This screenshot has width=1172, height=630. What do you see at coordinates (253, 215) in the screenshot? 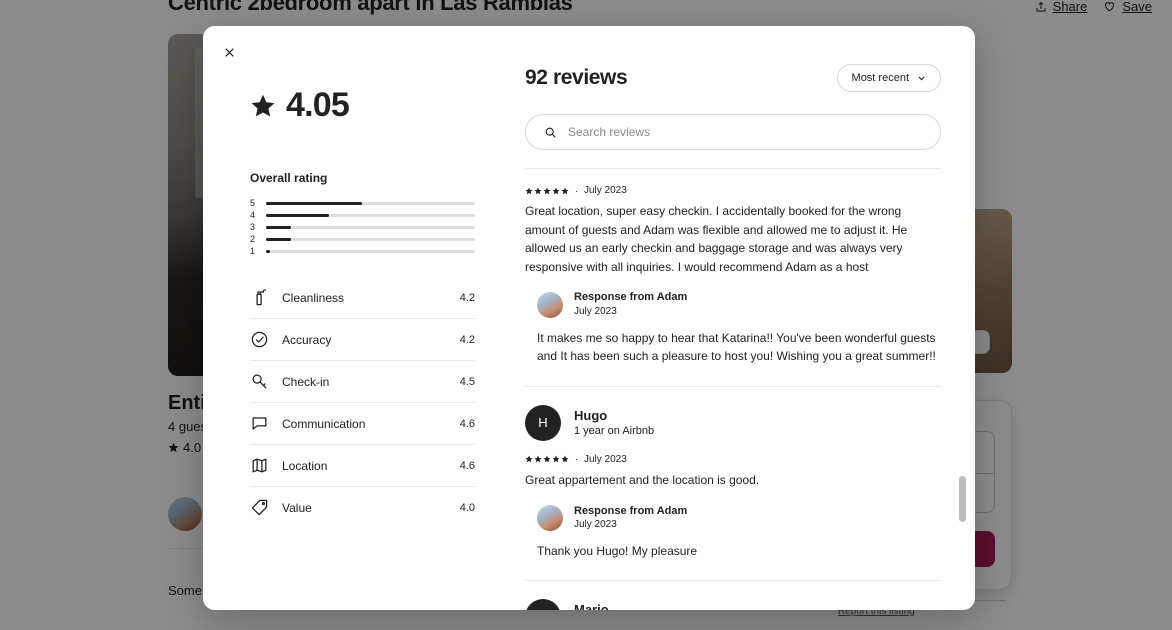
I see `rating-bar-star-count: 4` at bounding box center [253, 215].